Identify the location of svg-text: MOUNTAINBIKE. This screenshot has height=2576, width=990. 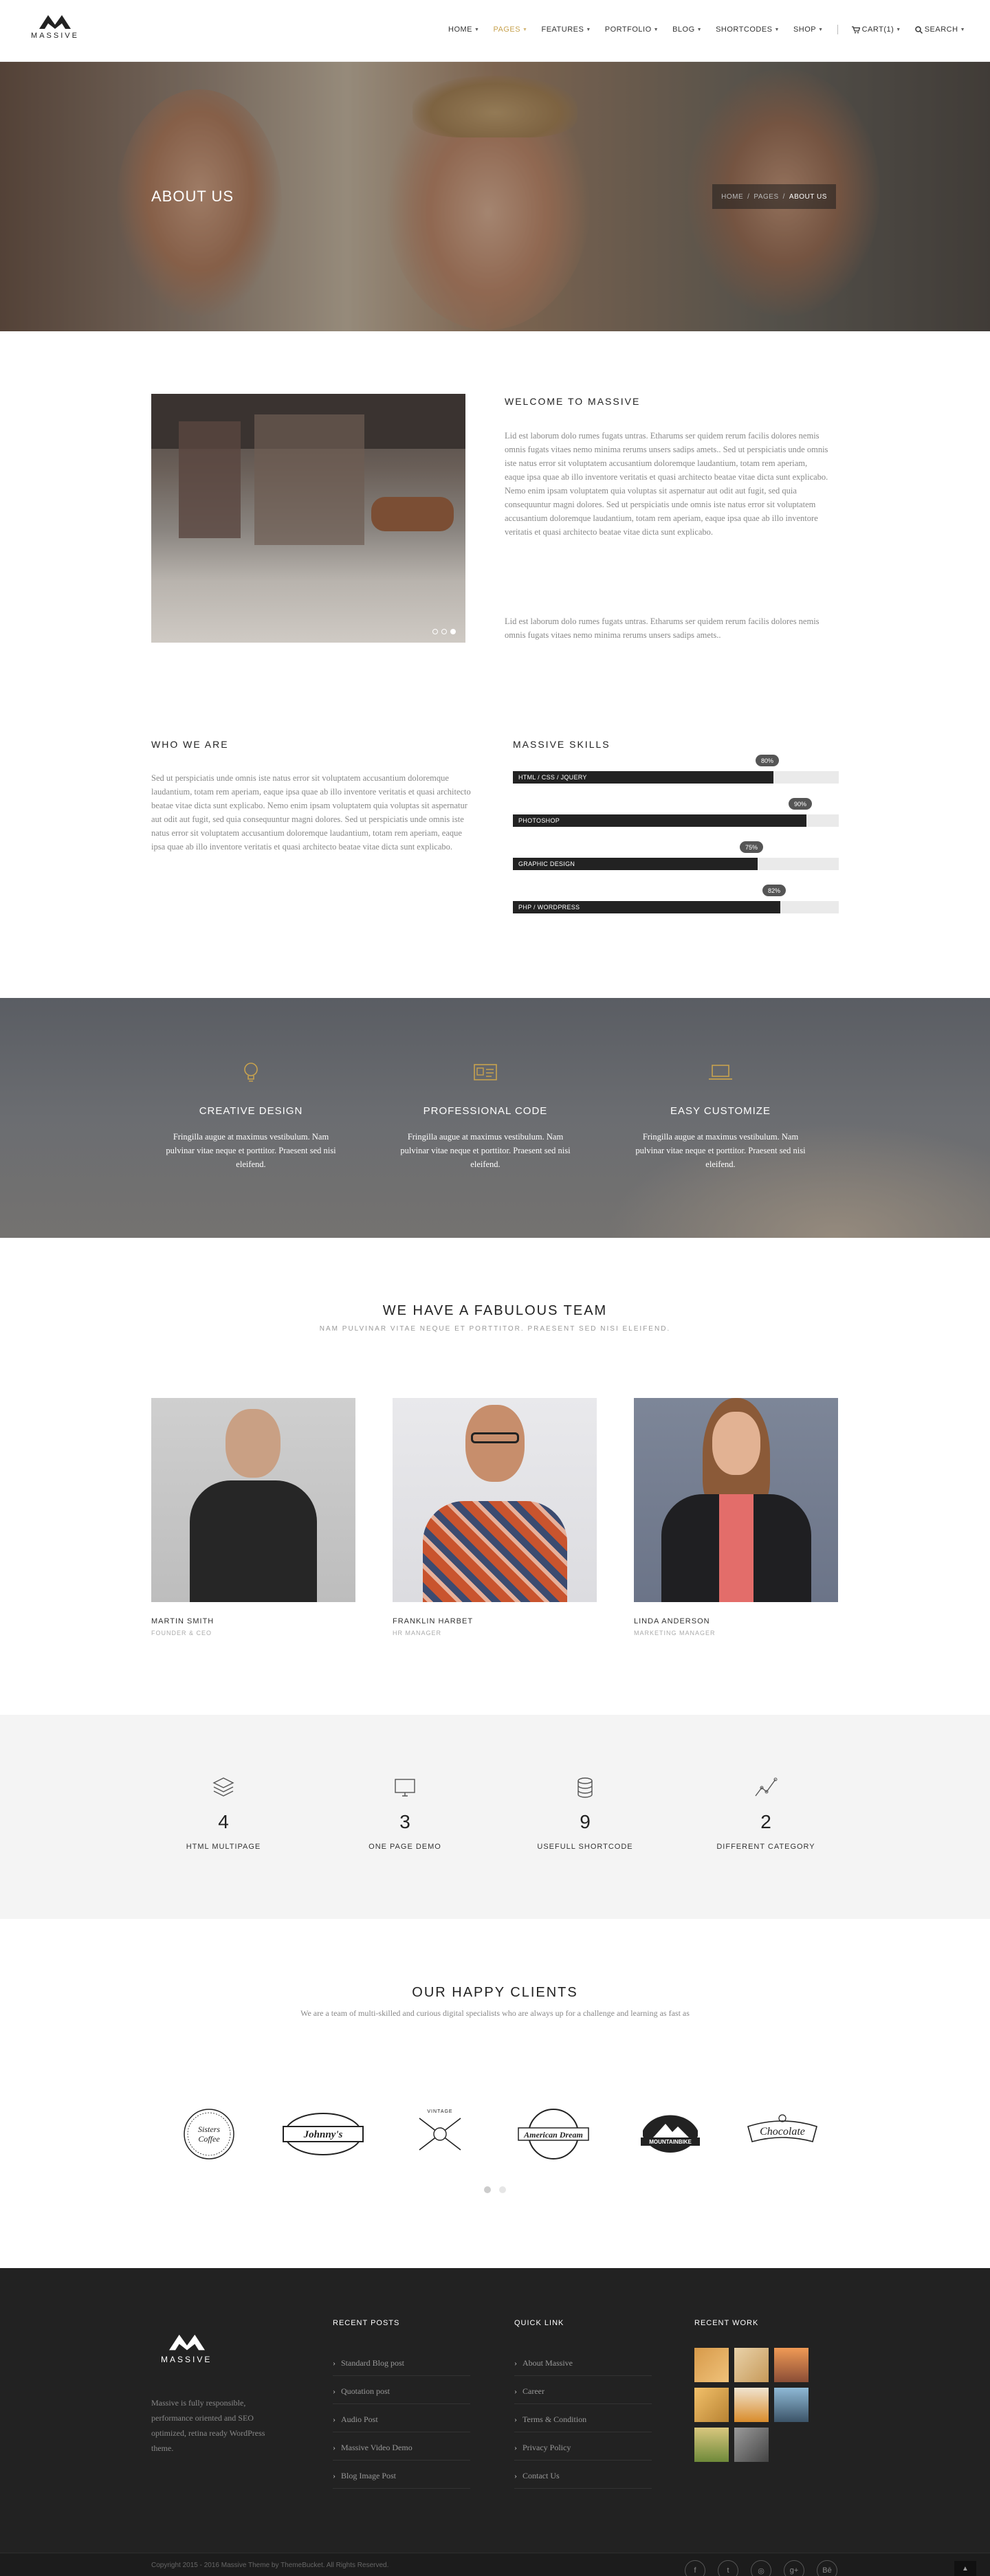
(670, 2142).